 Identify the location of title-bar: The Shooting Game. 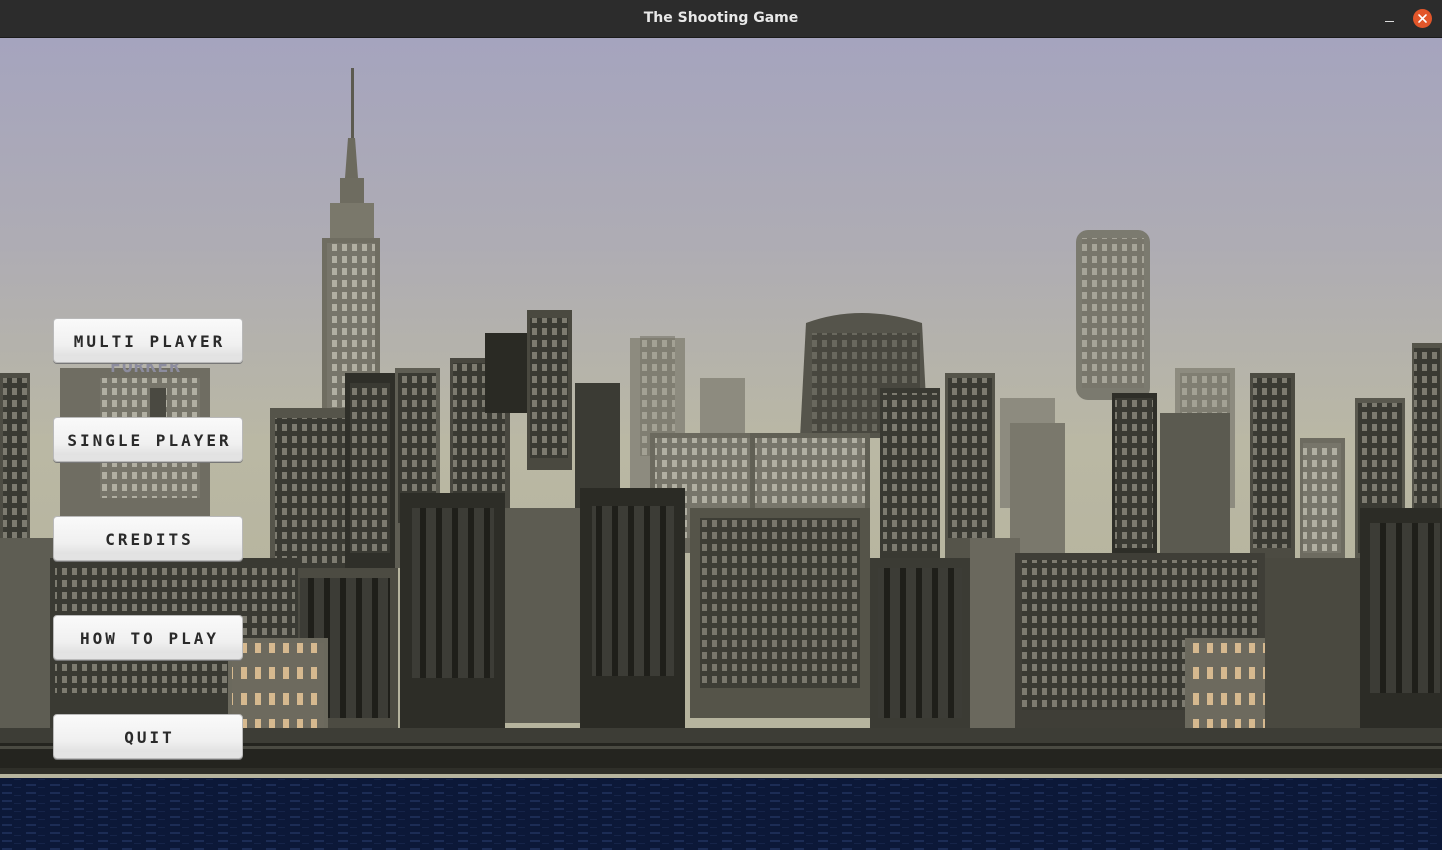
(721, 19).